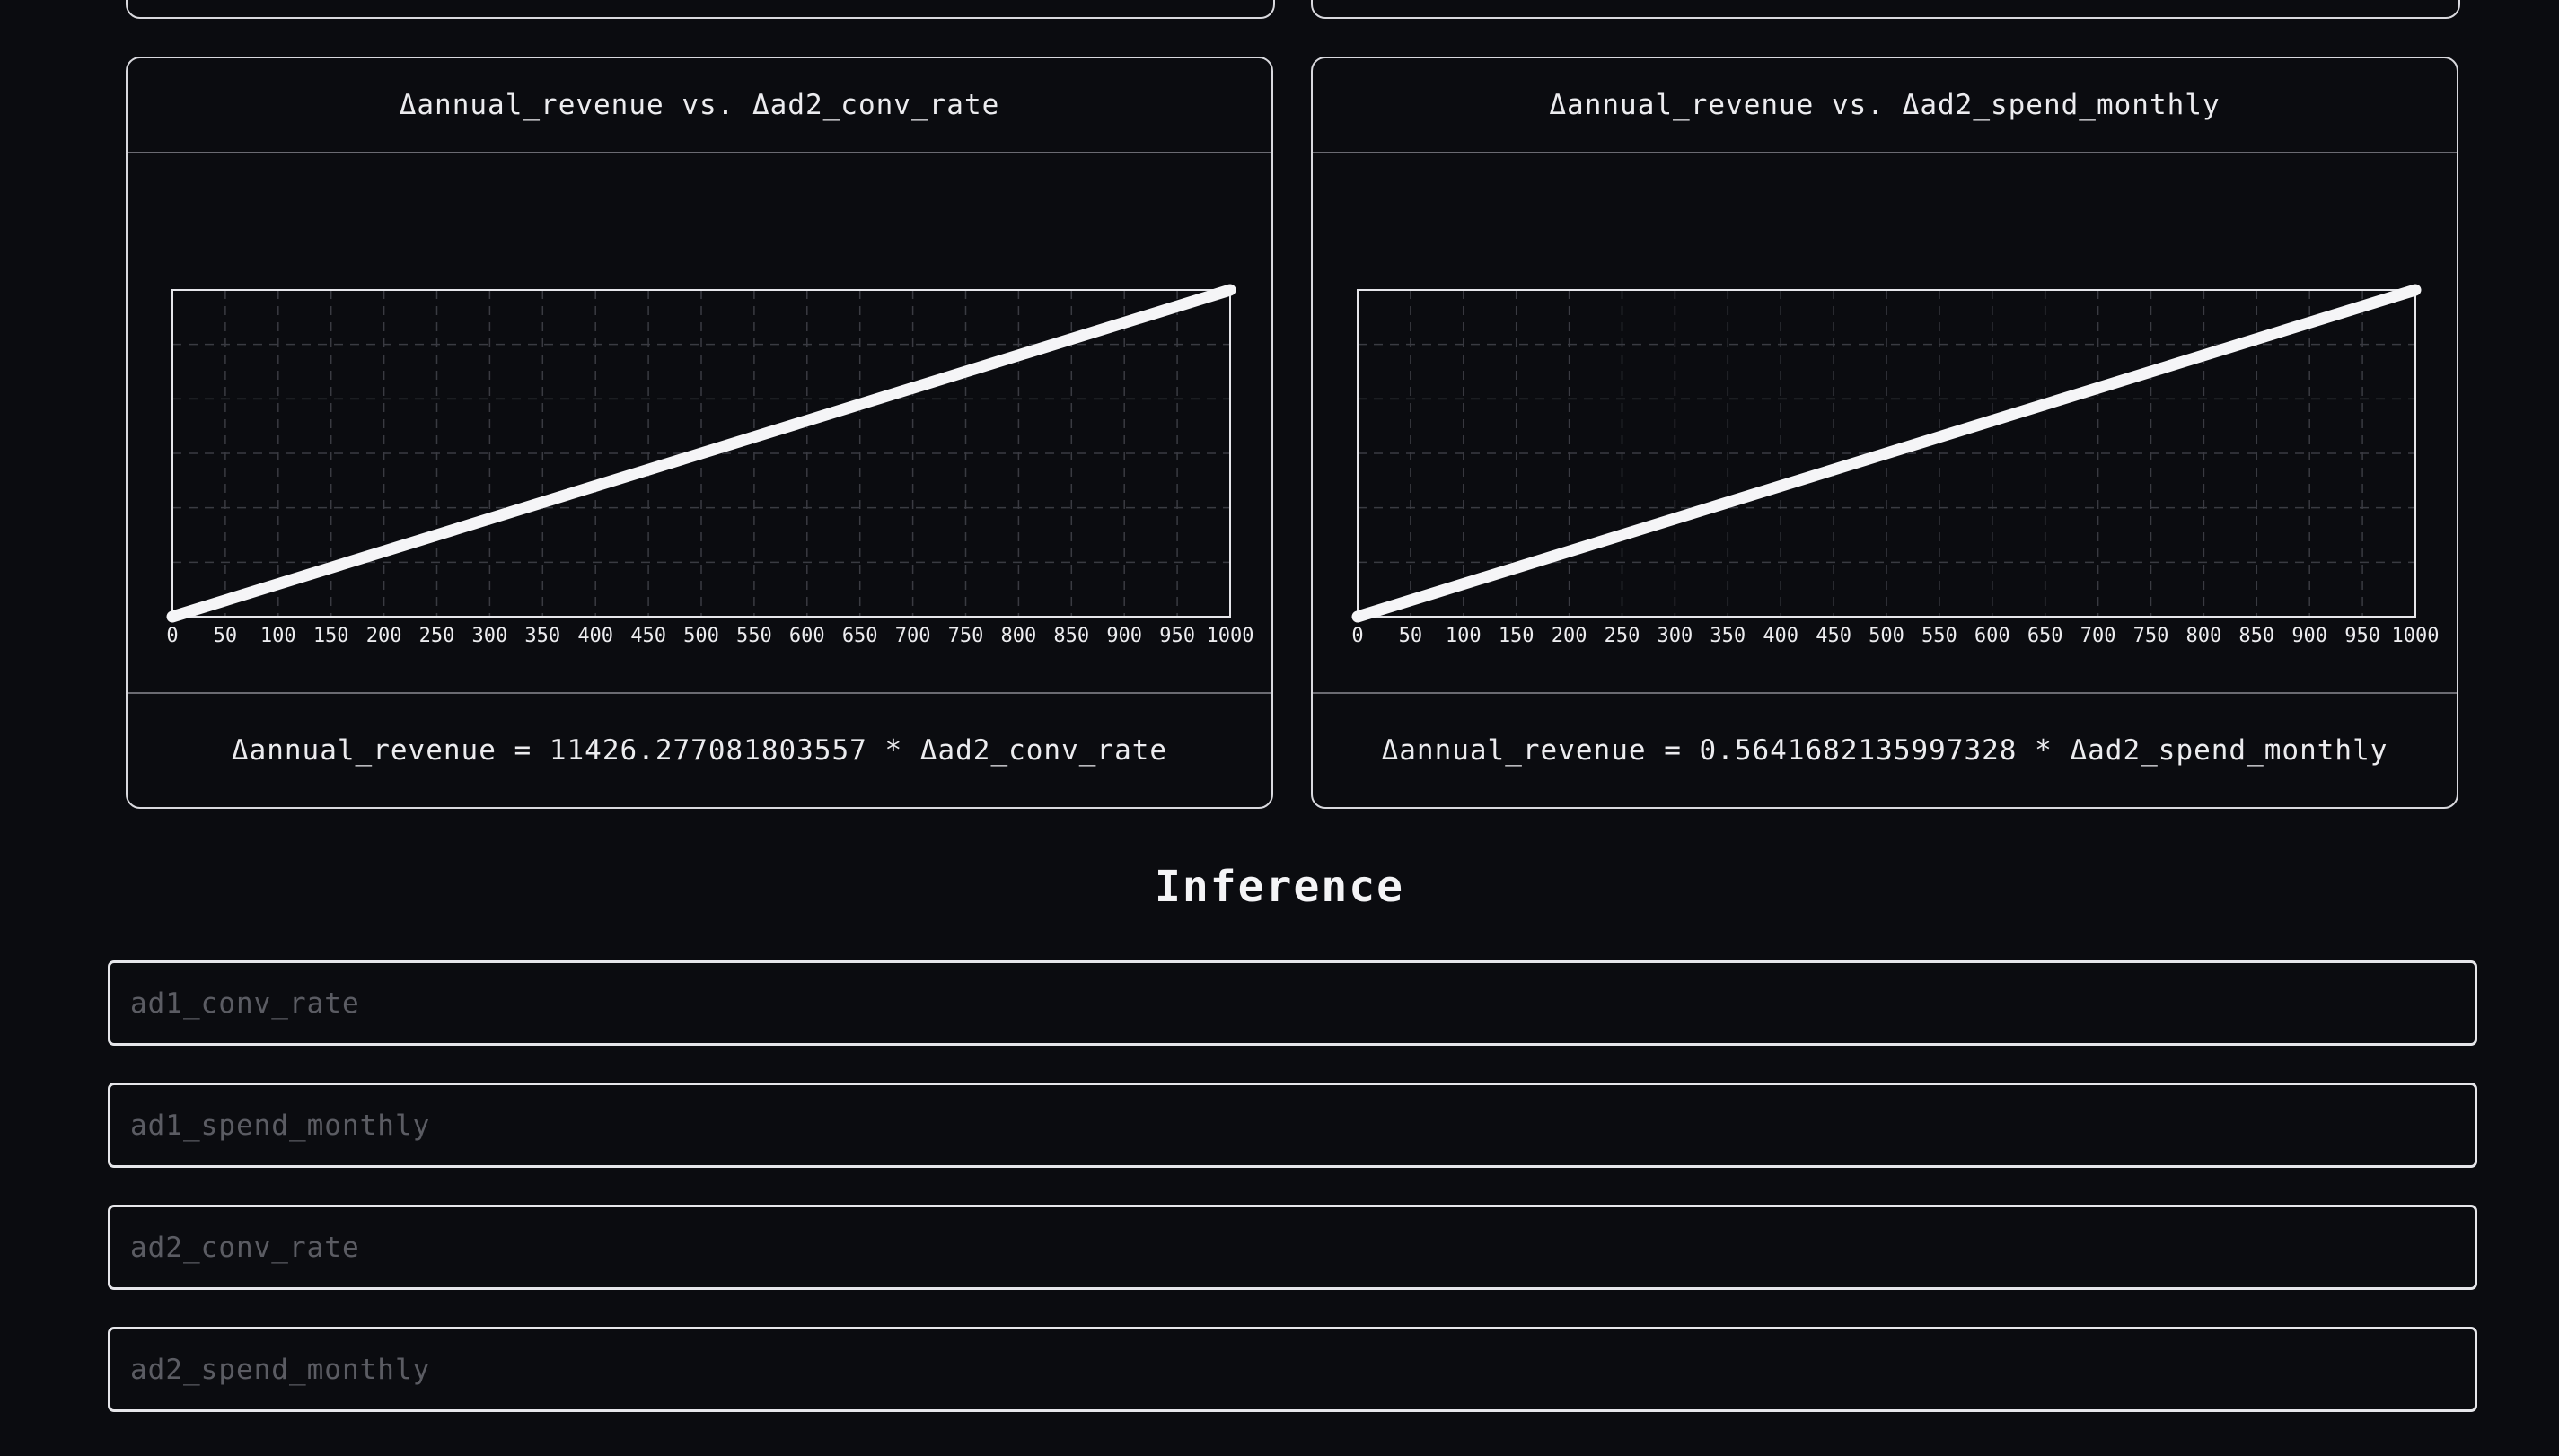 The image size is (2559, 1456). What do you see at coordinates (1293, 1247) in the screenshot?
I see `ad2-conv-rate-input` at bounding box center [1293, 1247].